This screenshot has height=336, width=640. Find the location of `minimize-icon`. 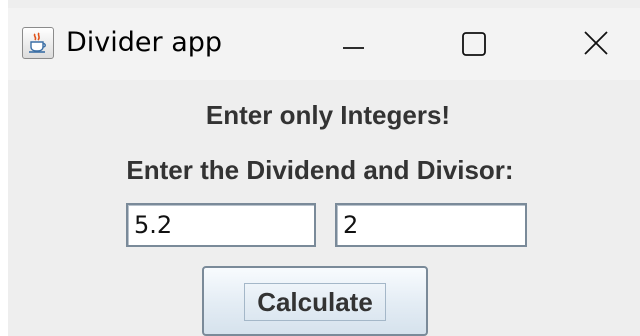

minimize-icon is located at coordinates (353, 48).